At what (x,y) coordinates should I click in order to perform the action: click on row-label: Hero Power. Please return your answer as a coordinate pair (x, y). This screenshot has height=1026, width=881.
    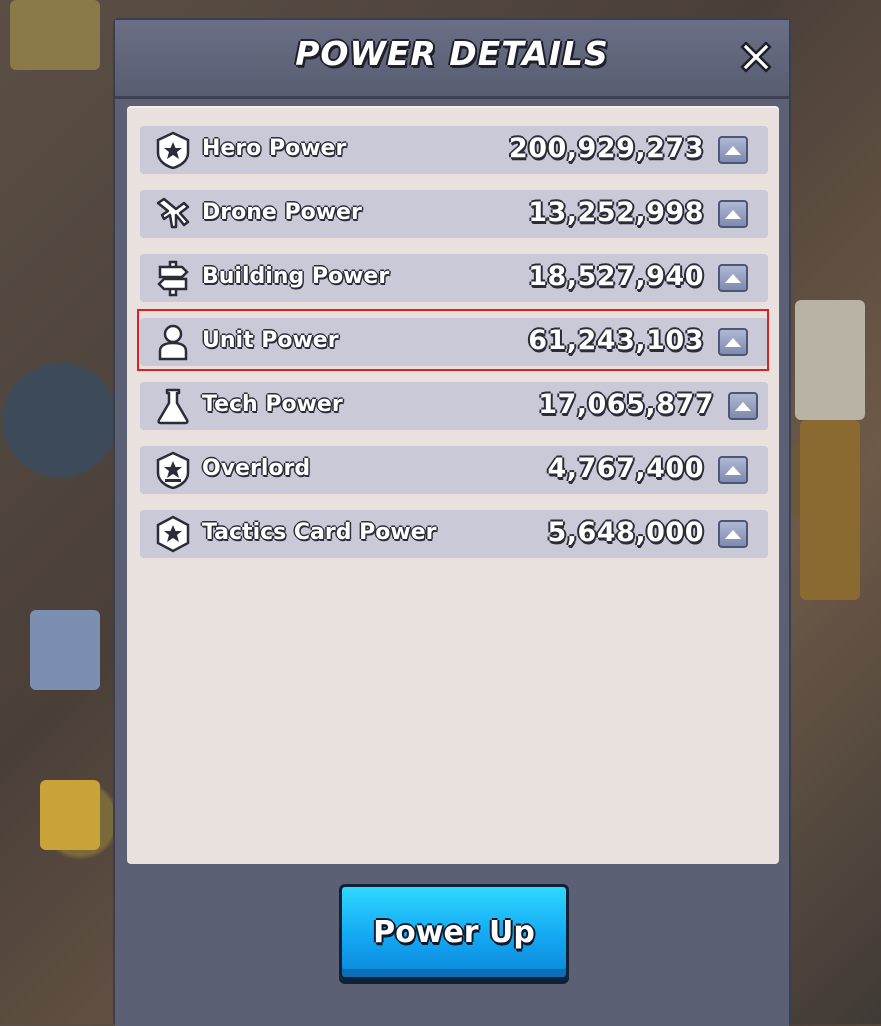
    Looking at the image, I should click on (274, 148).